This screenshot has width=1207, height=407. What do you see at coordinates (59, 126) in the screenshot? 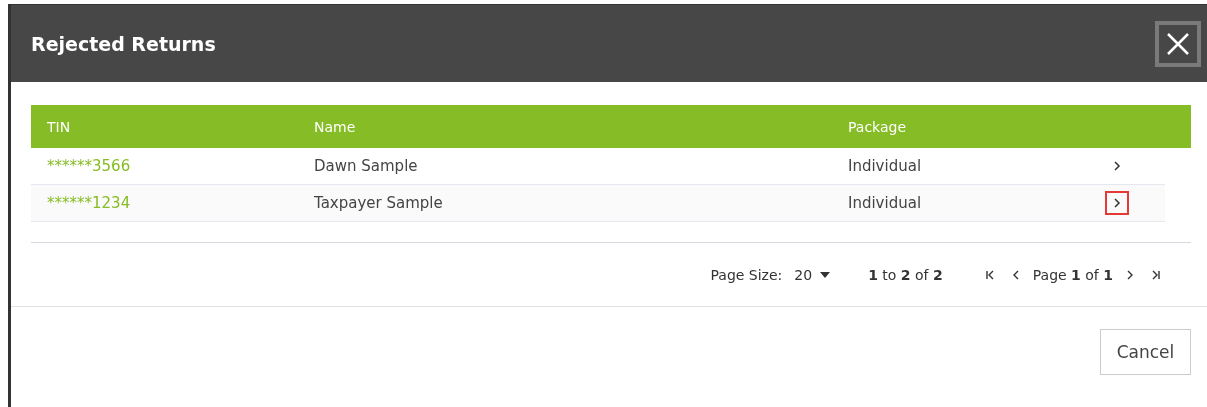
I see `column-header: TIN` at bounding box center [59, 126].